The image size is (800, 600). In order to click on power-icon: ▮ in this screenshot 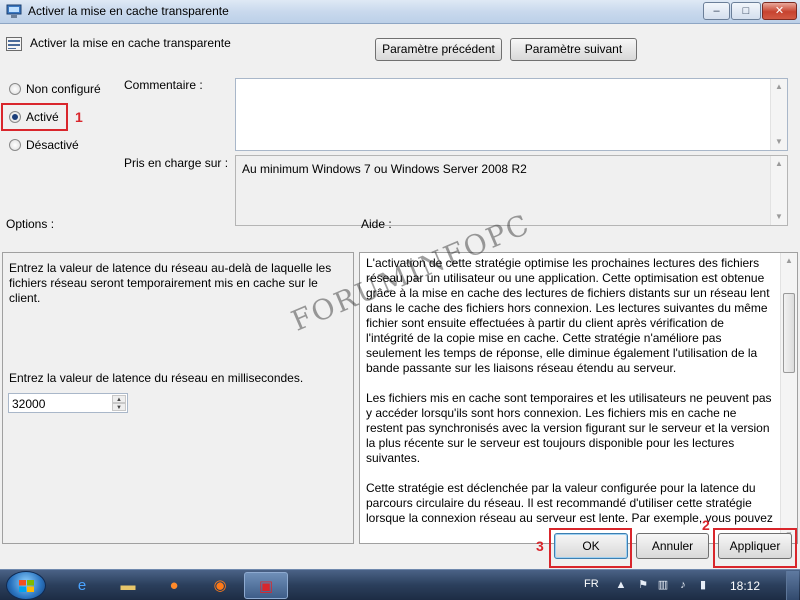, I will do `click(703, 585)`.